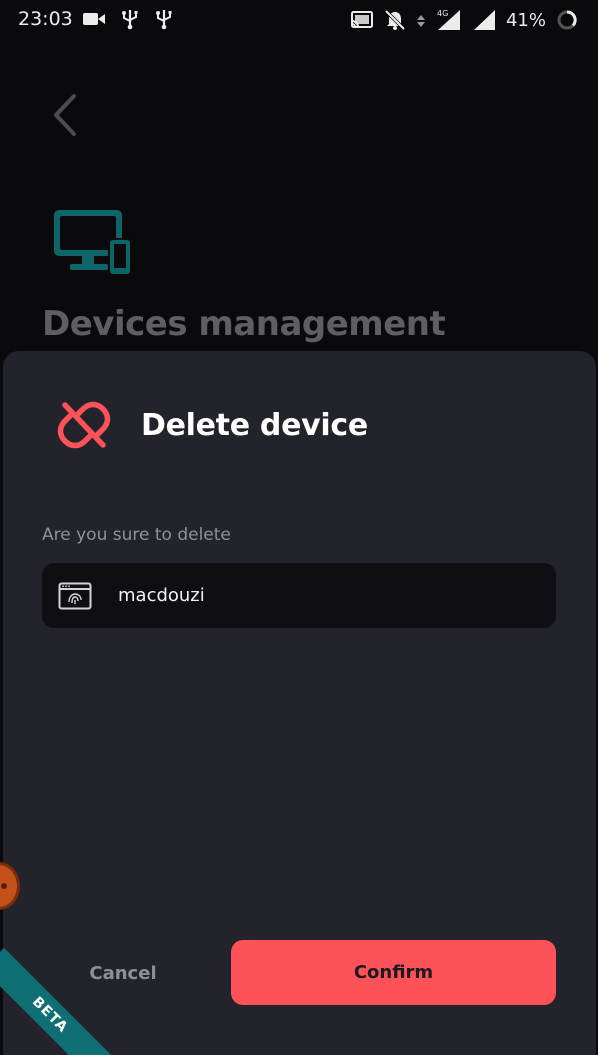 This screenshot has height=1055, width=598. I want to click on cast-icon, so click(361, 19).